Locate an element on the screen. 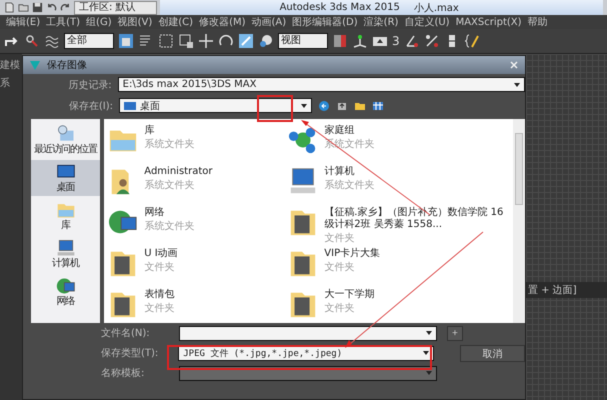 Image resolution: width=607 pixels, height=400 pixels. history-dropdown: E:\3ds max 2015\3DS MAX is located at coordinates (321, 84).